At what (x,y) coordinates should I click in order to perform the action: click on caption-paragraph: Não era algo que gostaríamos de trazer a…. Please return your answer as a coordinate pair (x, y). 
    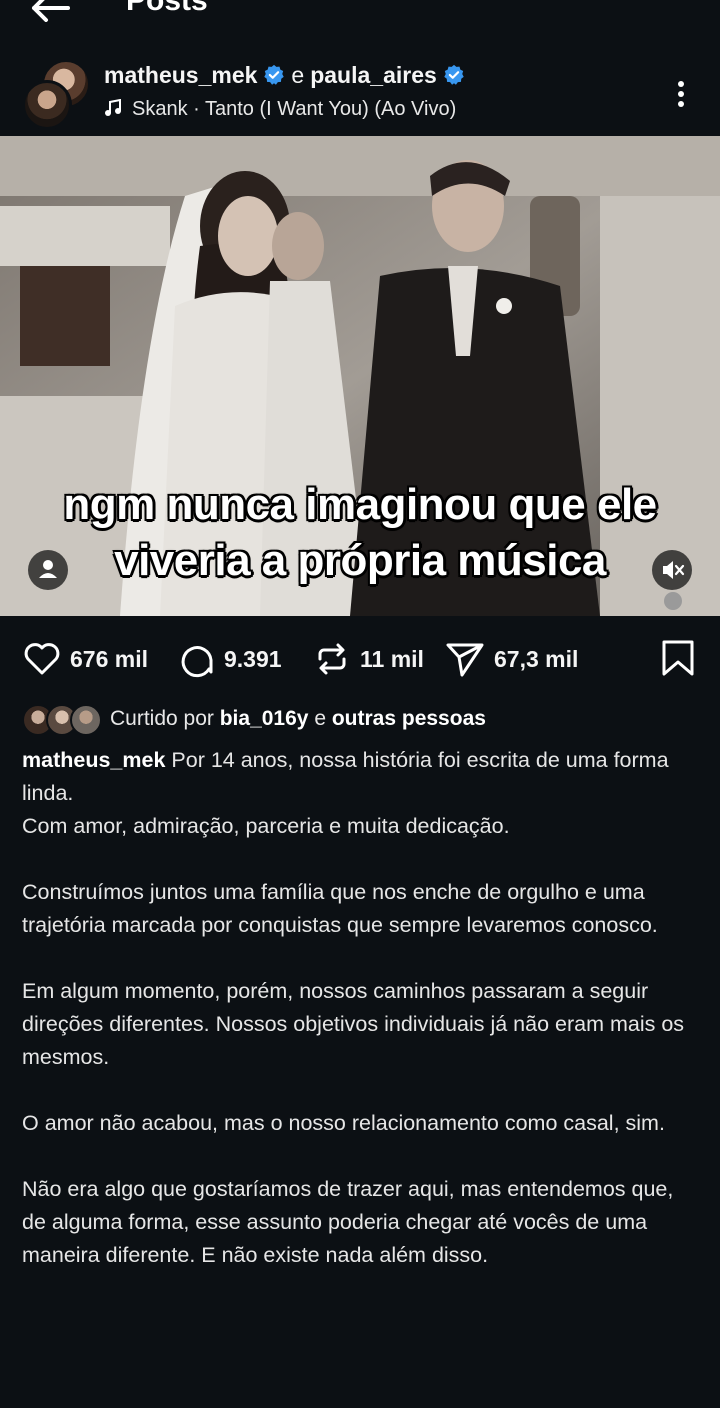
    Looking at the image, I should click on (348, 1222).